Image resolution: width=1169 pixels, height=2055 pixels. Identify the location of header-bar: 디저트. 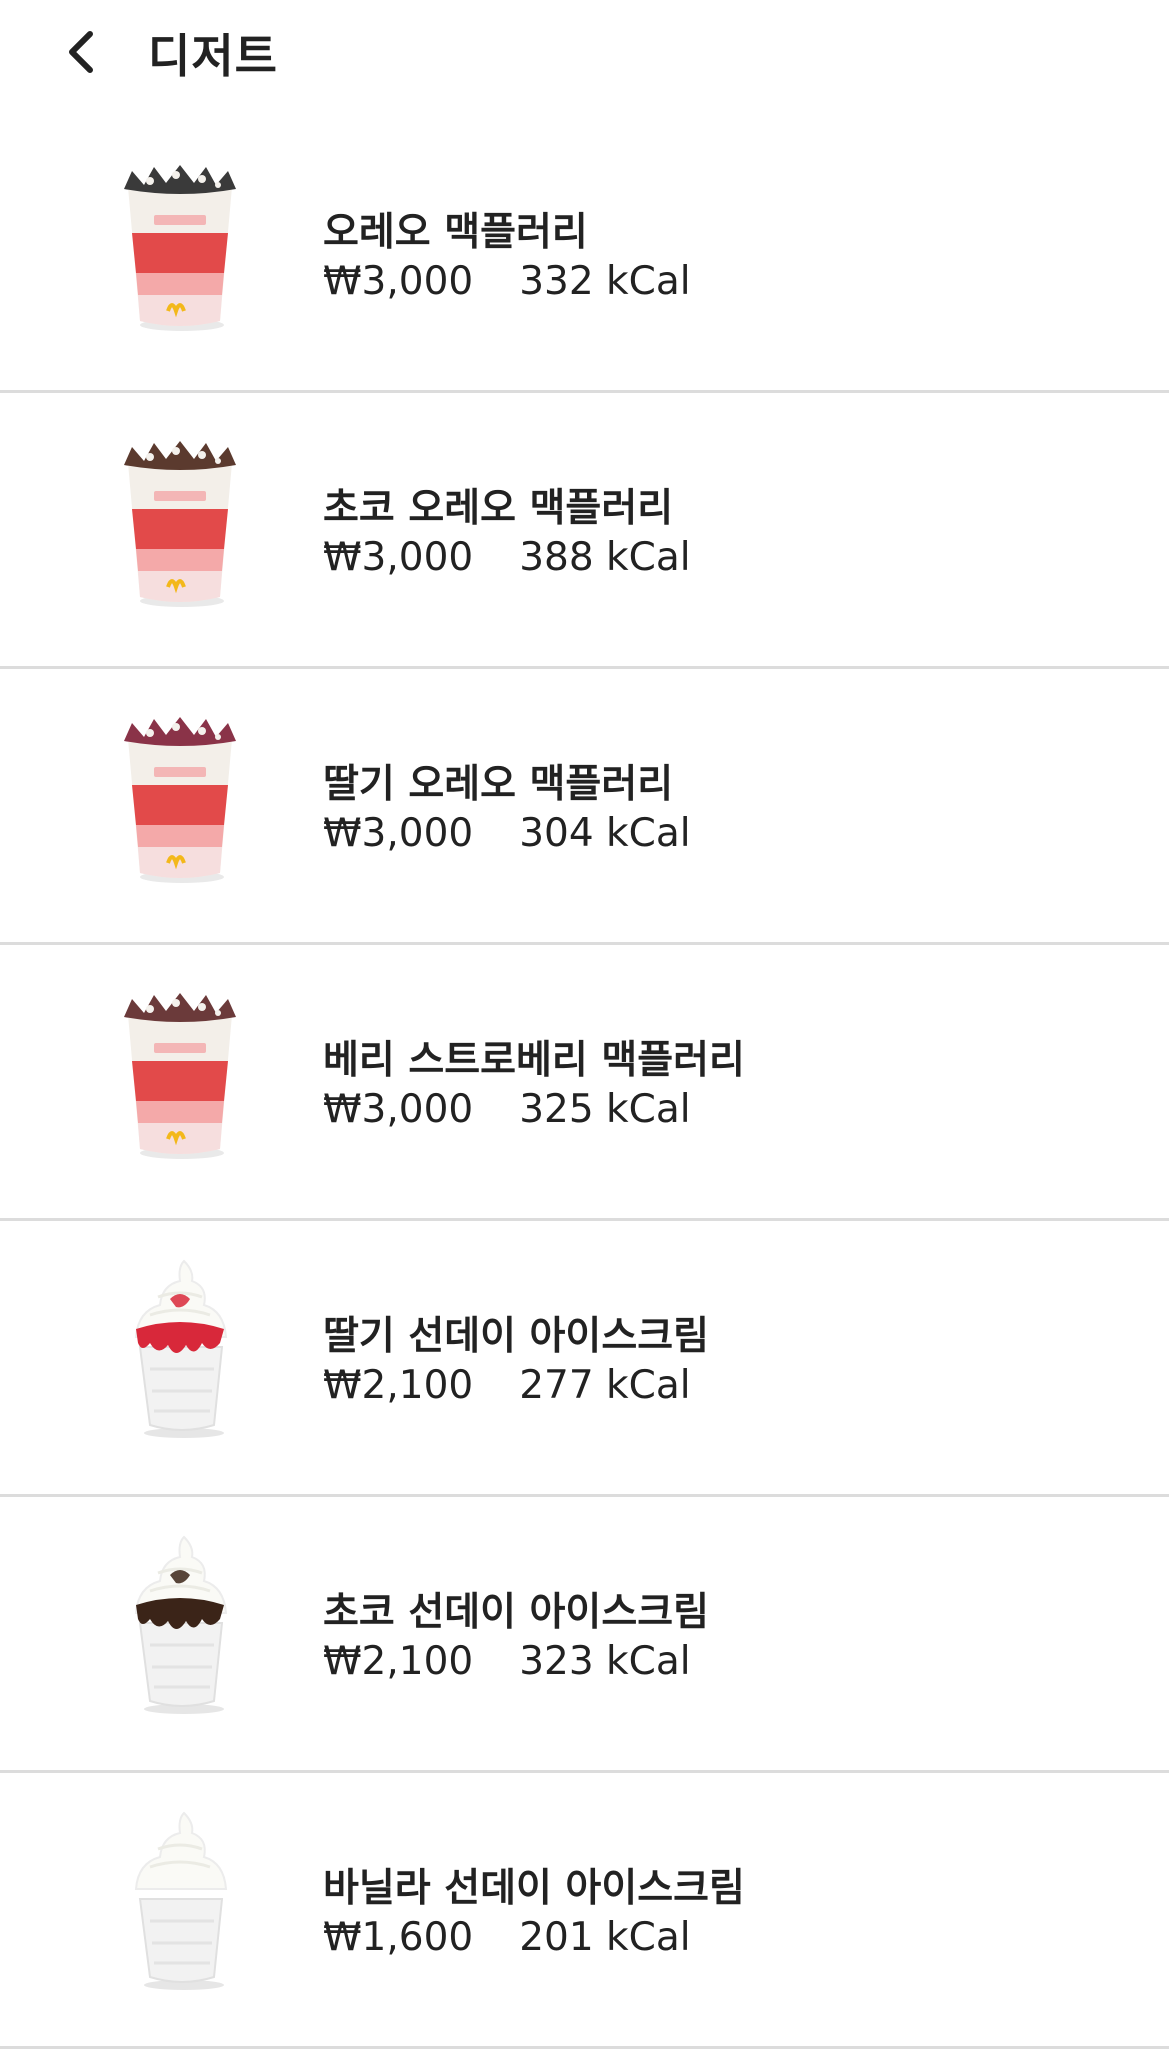
(584, 60).